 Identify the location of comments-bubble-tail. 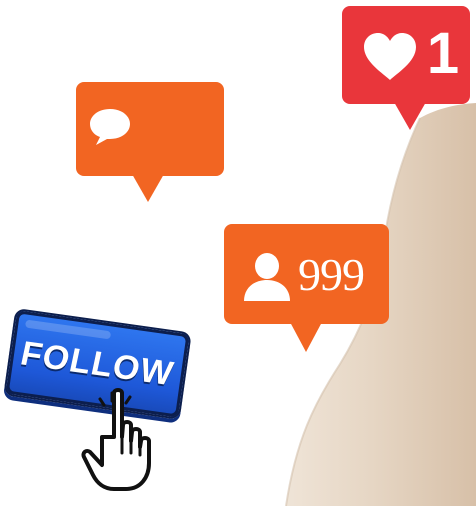
(148, 188).